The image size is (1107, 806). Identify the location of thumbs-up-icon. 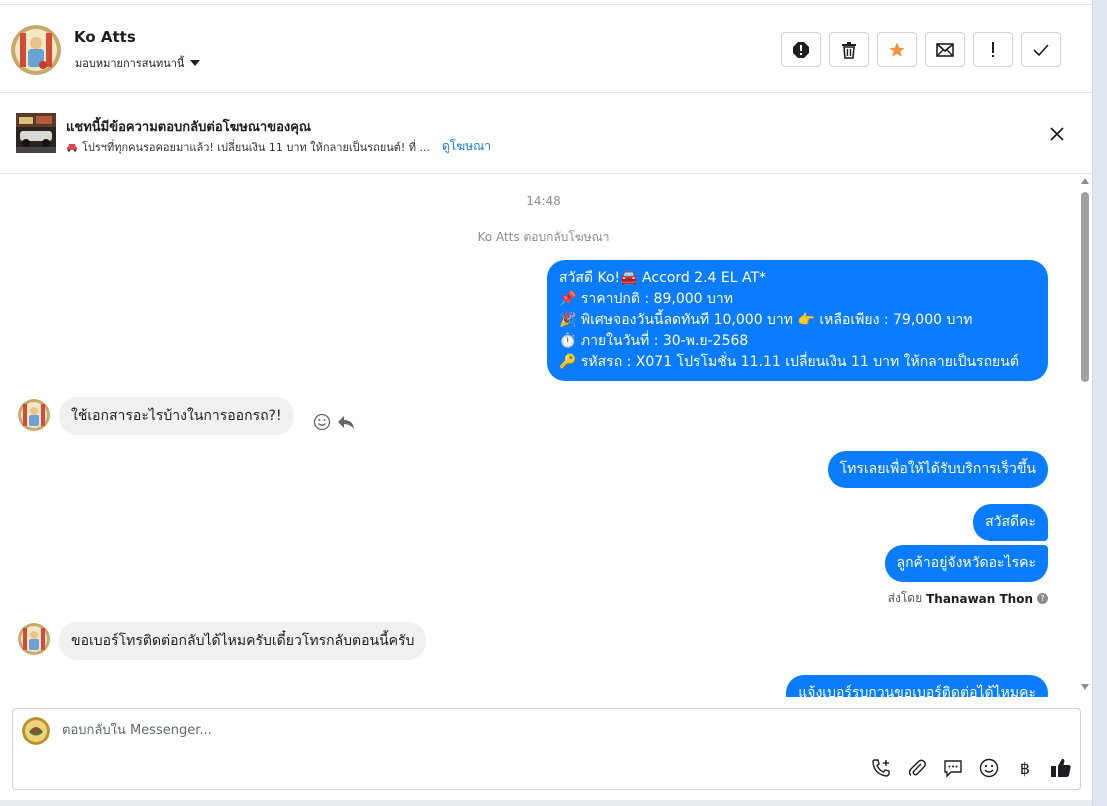
(1061, 767).